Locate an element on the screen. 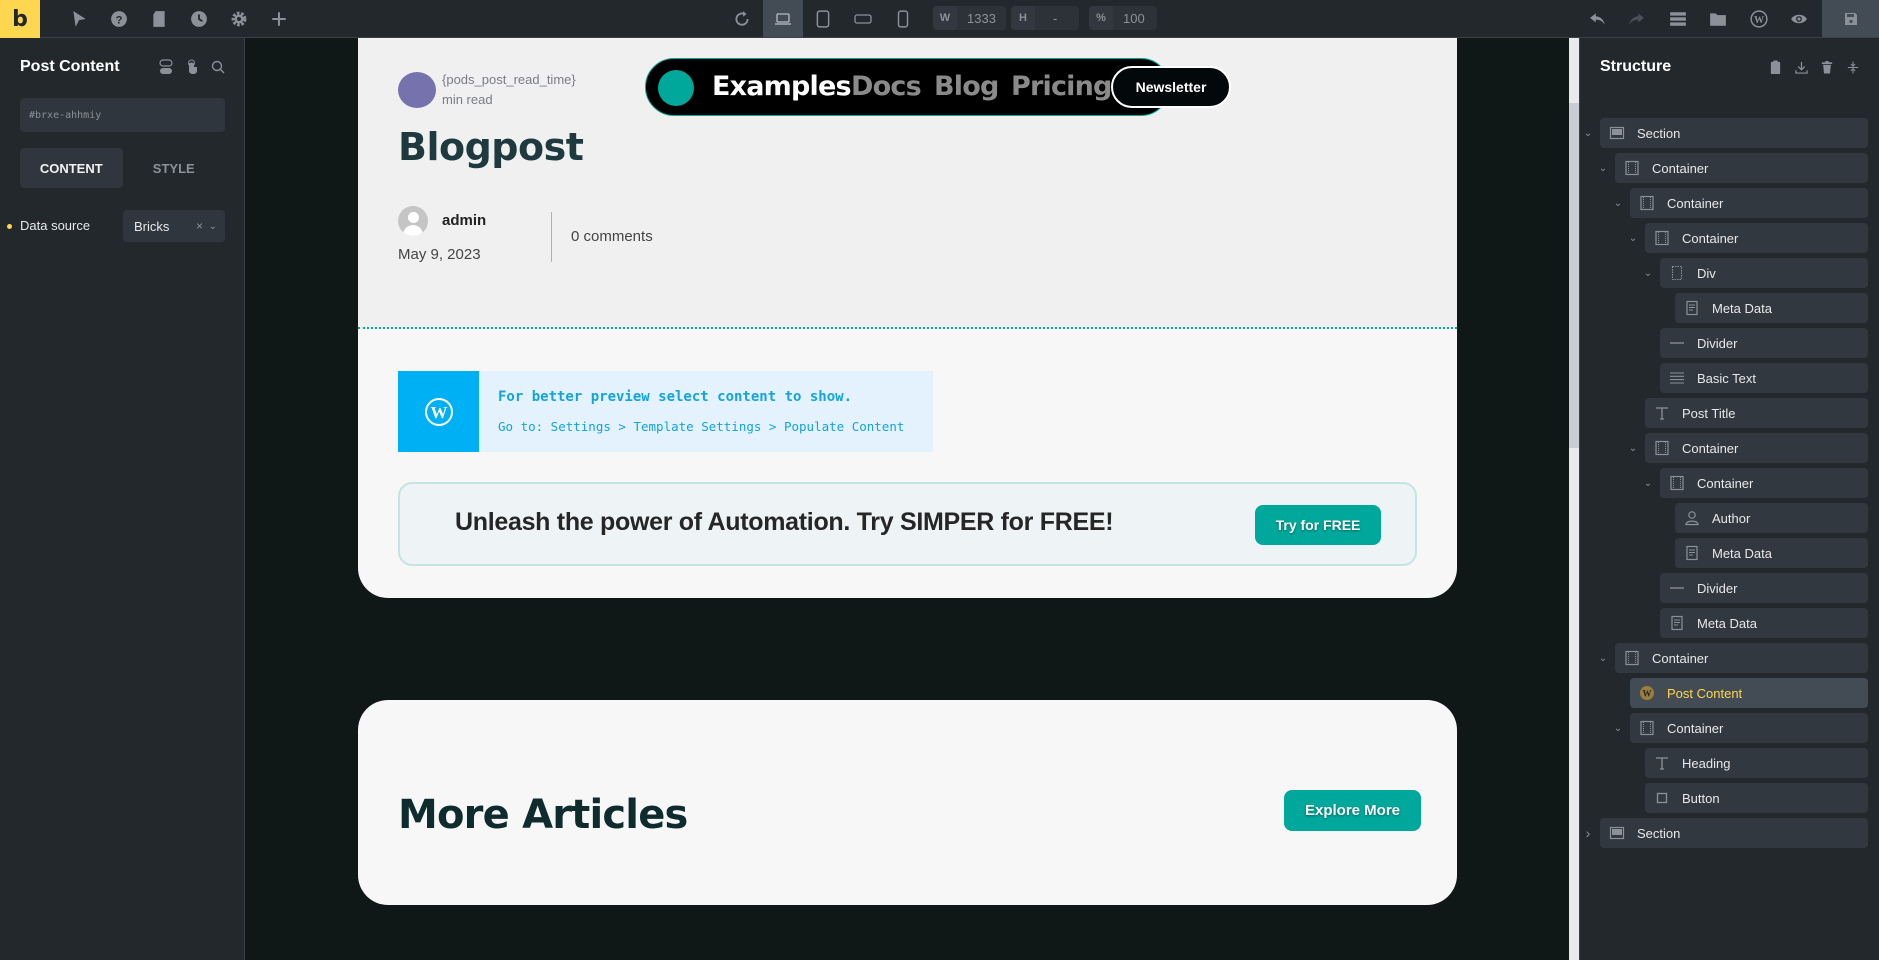 The width and height of the screenshot is (1879, 960). zoom-value: 100 is located at coordinates (1134, 18).